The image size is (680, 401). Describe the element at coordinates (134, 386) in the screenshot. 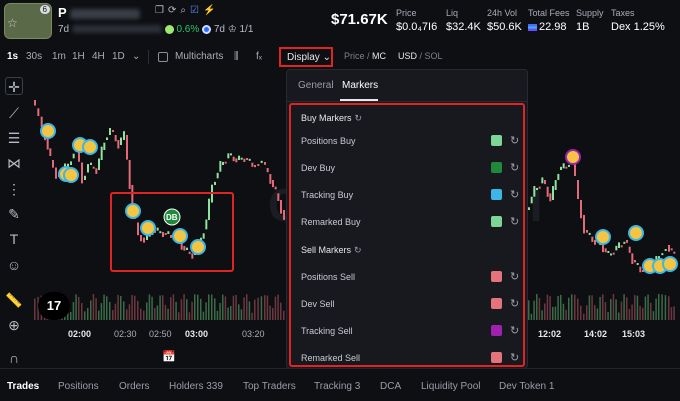

I see `tab-orders: Orders` at that location.